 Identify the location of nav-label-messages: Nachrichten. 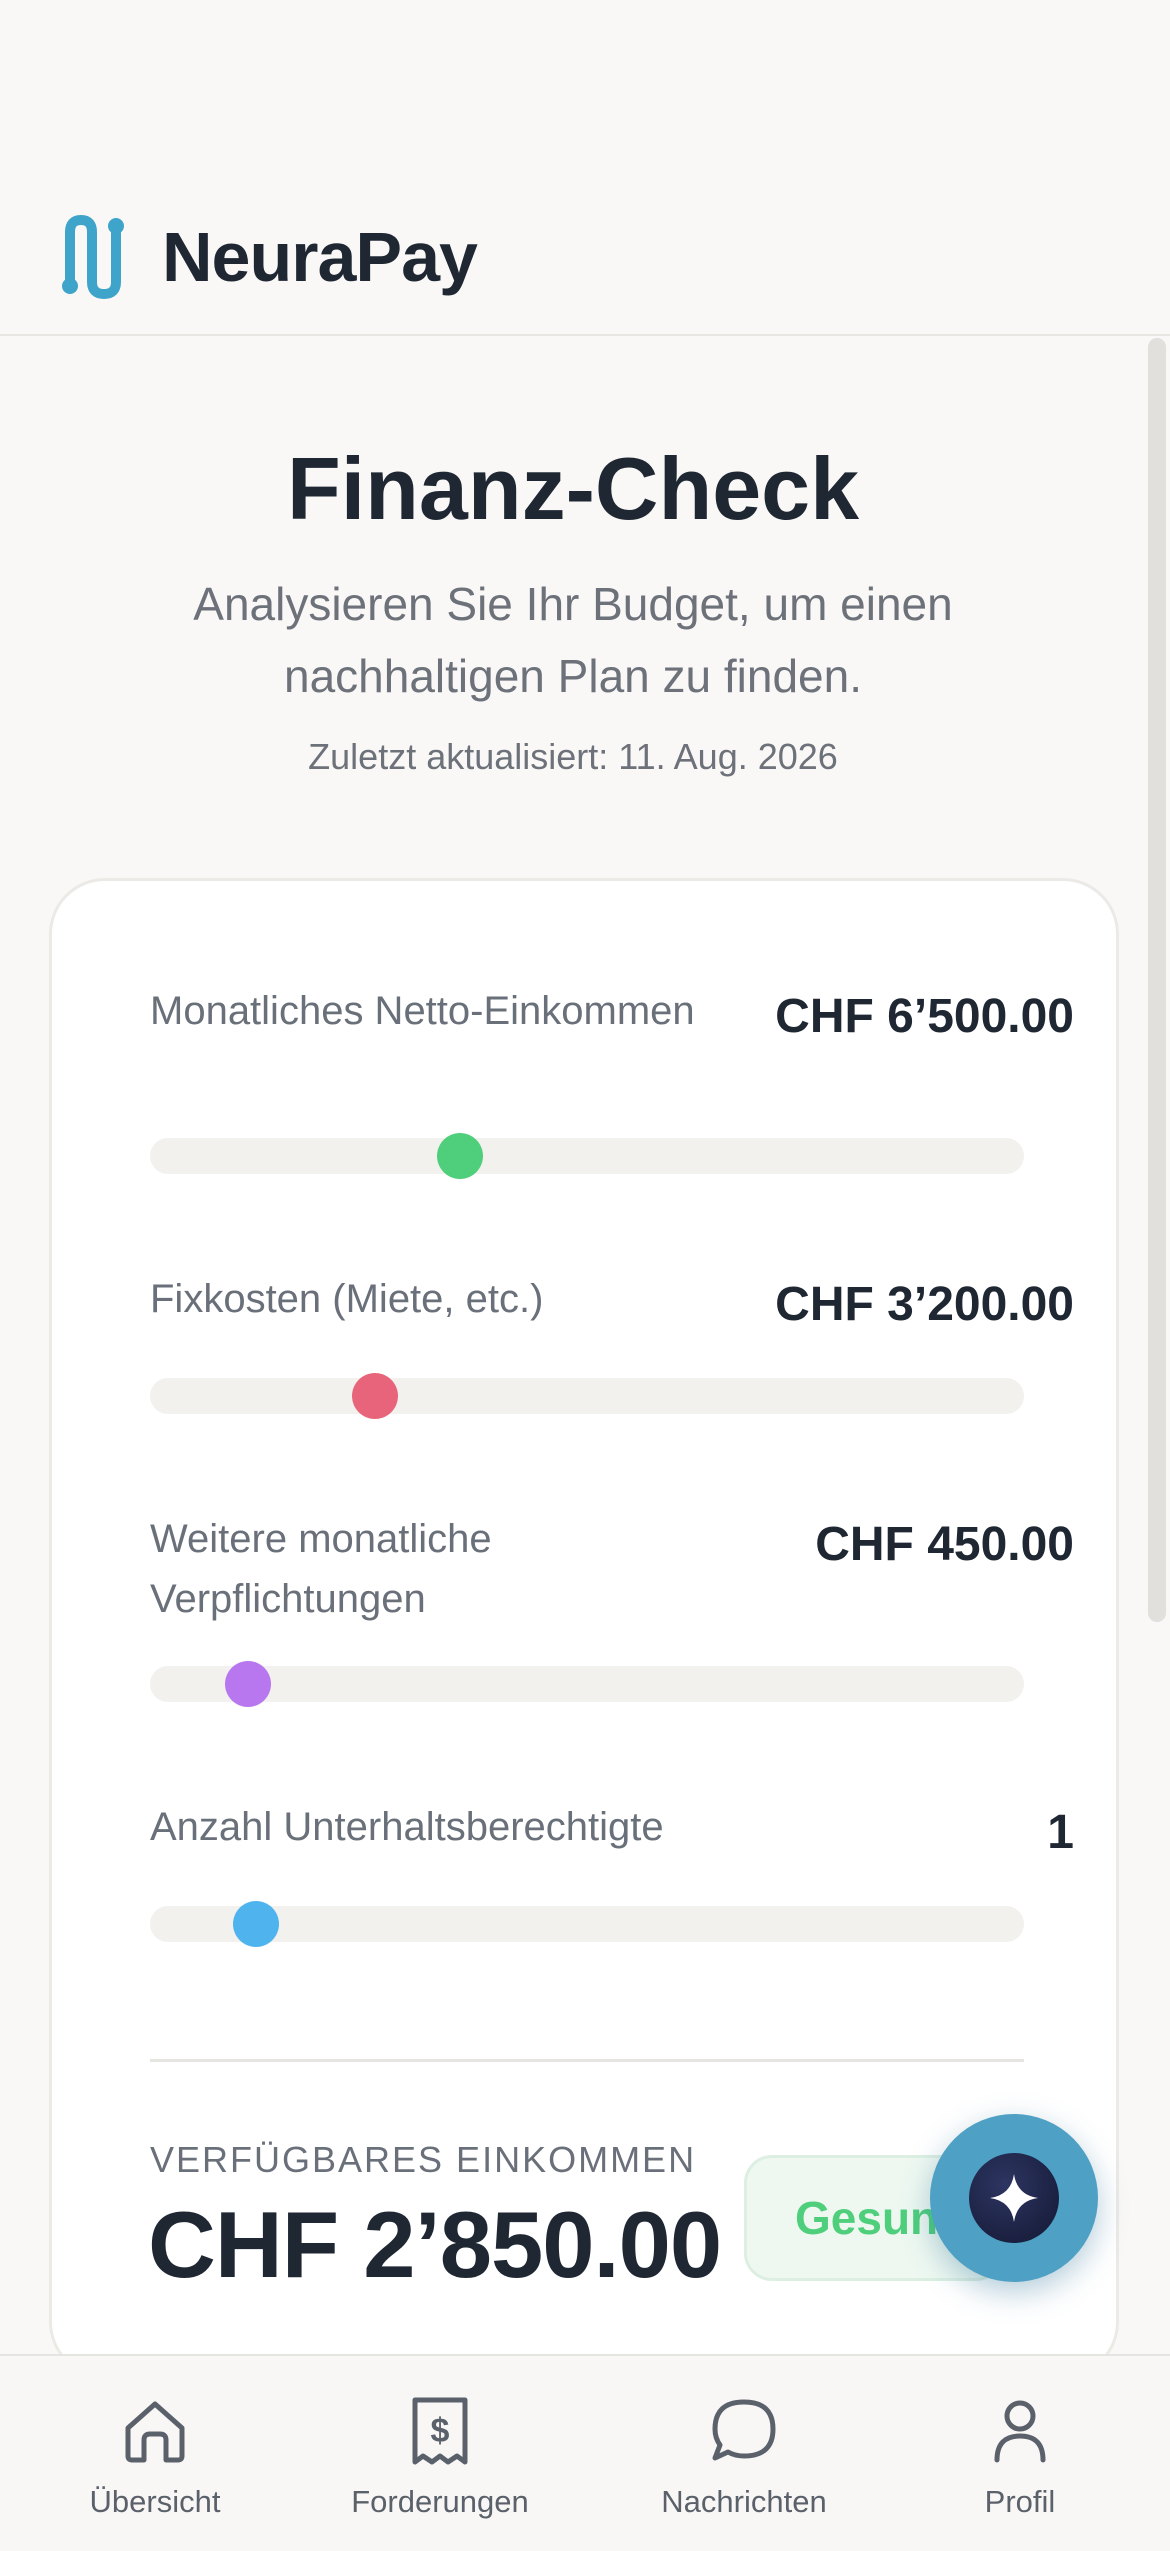
(744, 2501).